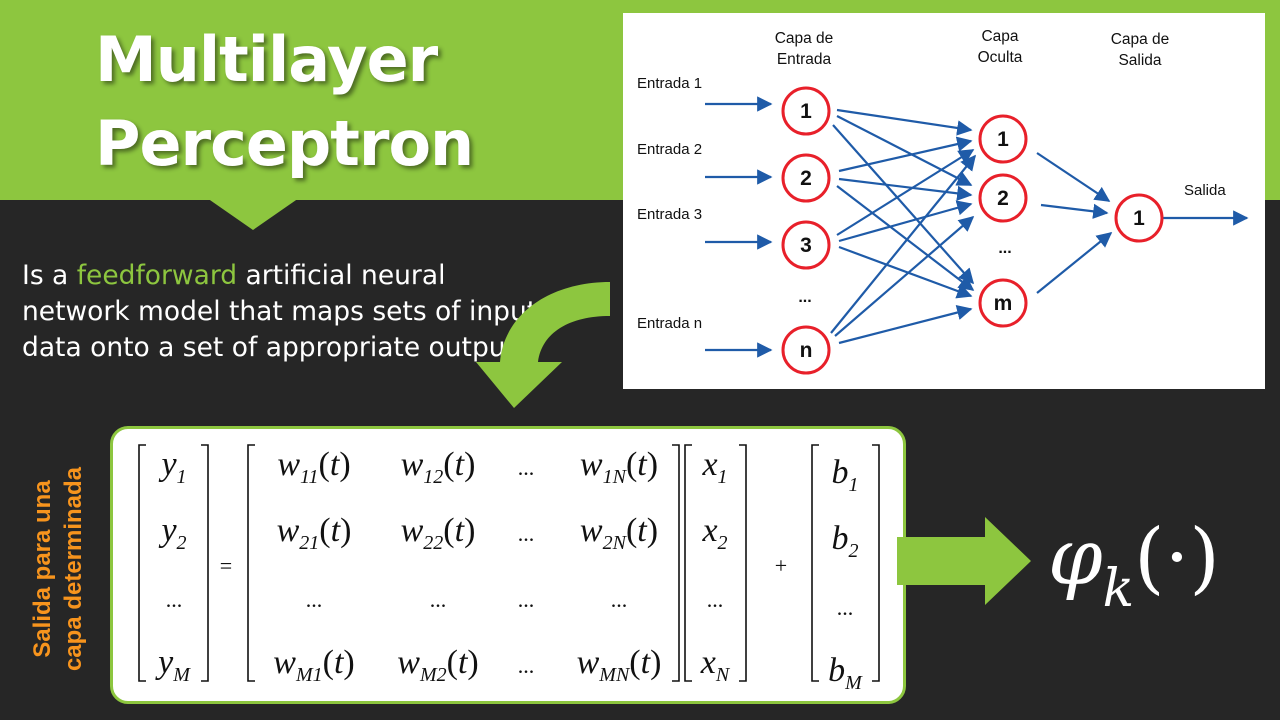 This screenshot has width=1280, height=720. What do you see at coordinates (676, 563) in the screenshot?
I see `w-matrix-right-bracket` at bounding box center [676, 563].